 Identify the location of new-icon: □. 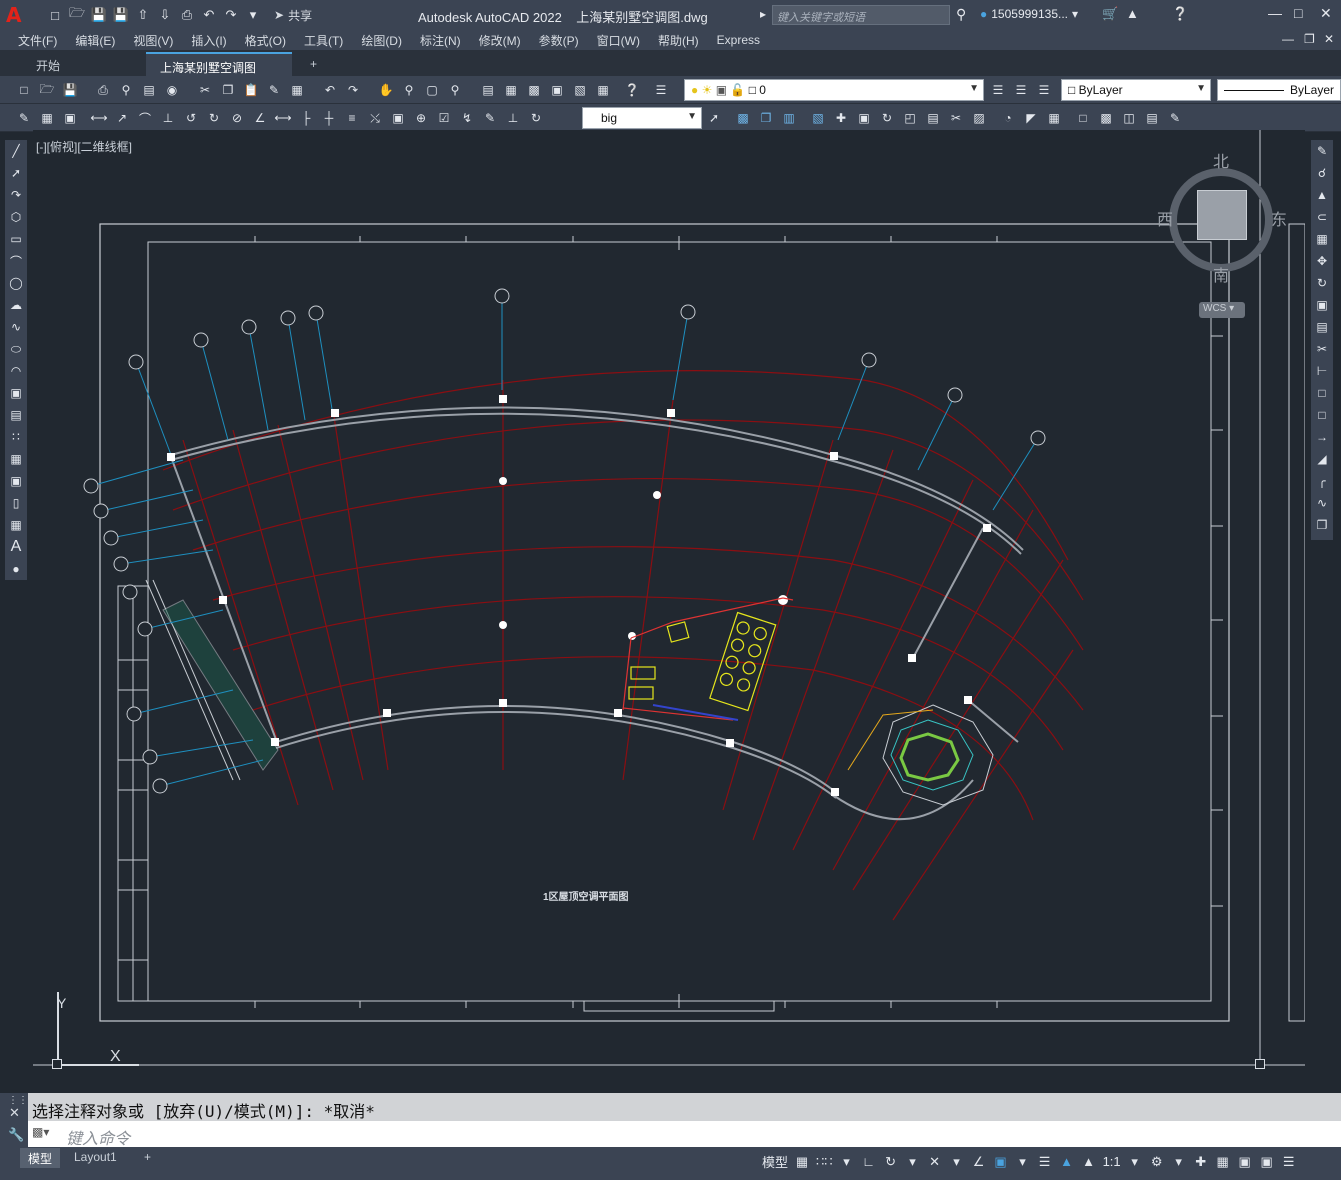
(24, 90).